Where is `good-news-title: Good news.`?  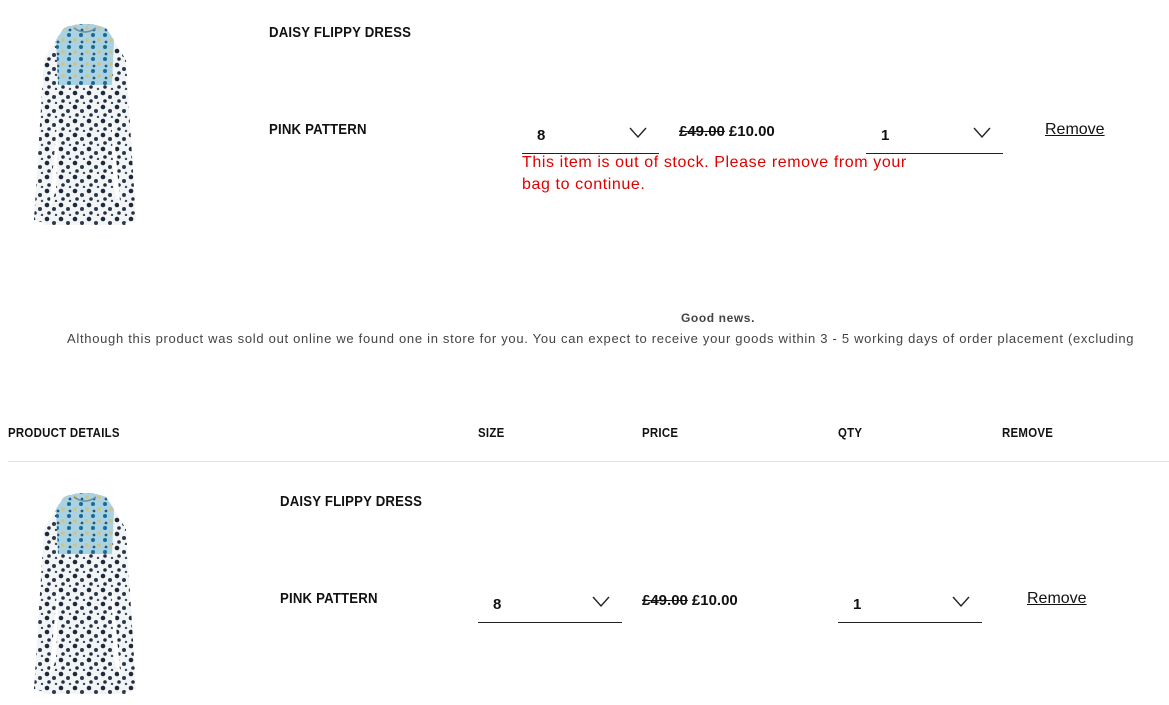 good-news-title: Good news. is located at coordinates (718, 318).